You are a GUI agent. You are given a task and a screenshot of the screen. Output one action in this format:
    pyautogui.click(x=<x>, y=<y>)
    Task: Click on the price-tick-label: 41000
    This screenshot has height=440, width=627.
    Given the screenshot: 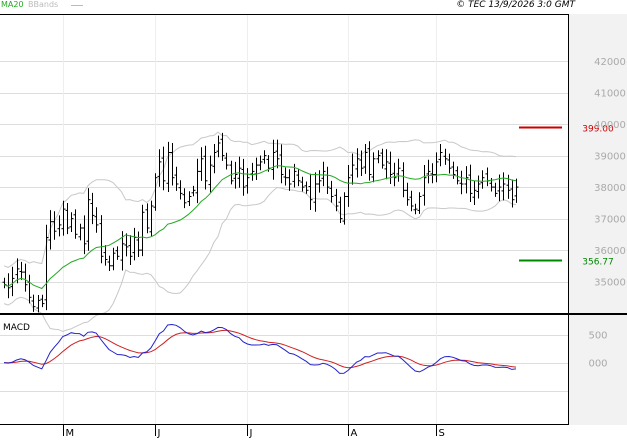 What is the action you would take?
    pyautogui.click(x=610, y=94)
    